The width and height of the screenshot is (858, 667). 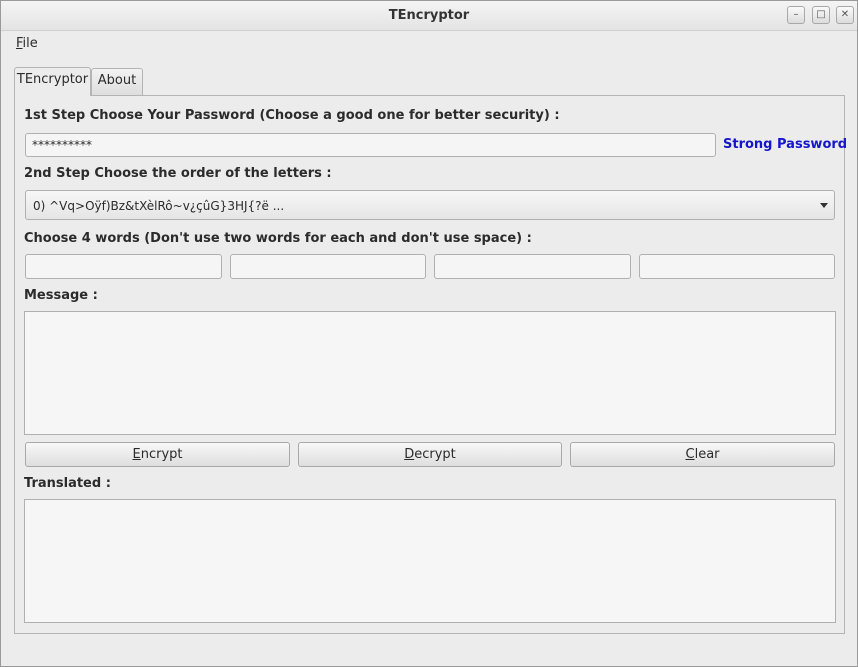 I want to click on clear-button: Clear, so click(x=702, y=454).